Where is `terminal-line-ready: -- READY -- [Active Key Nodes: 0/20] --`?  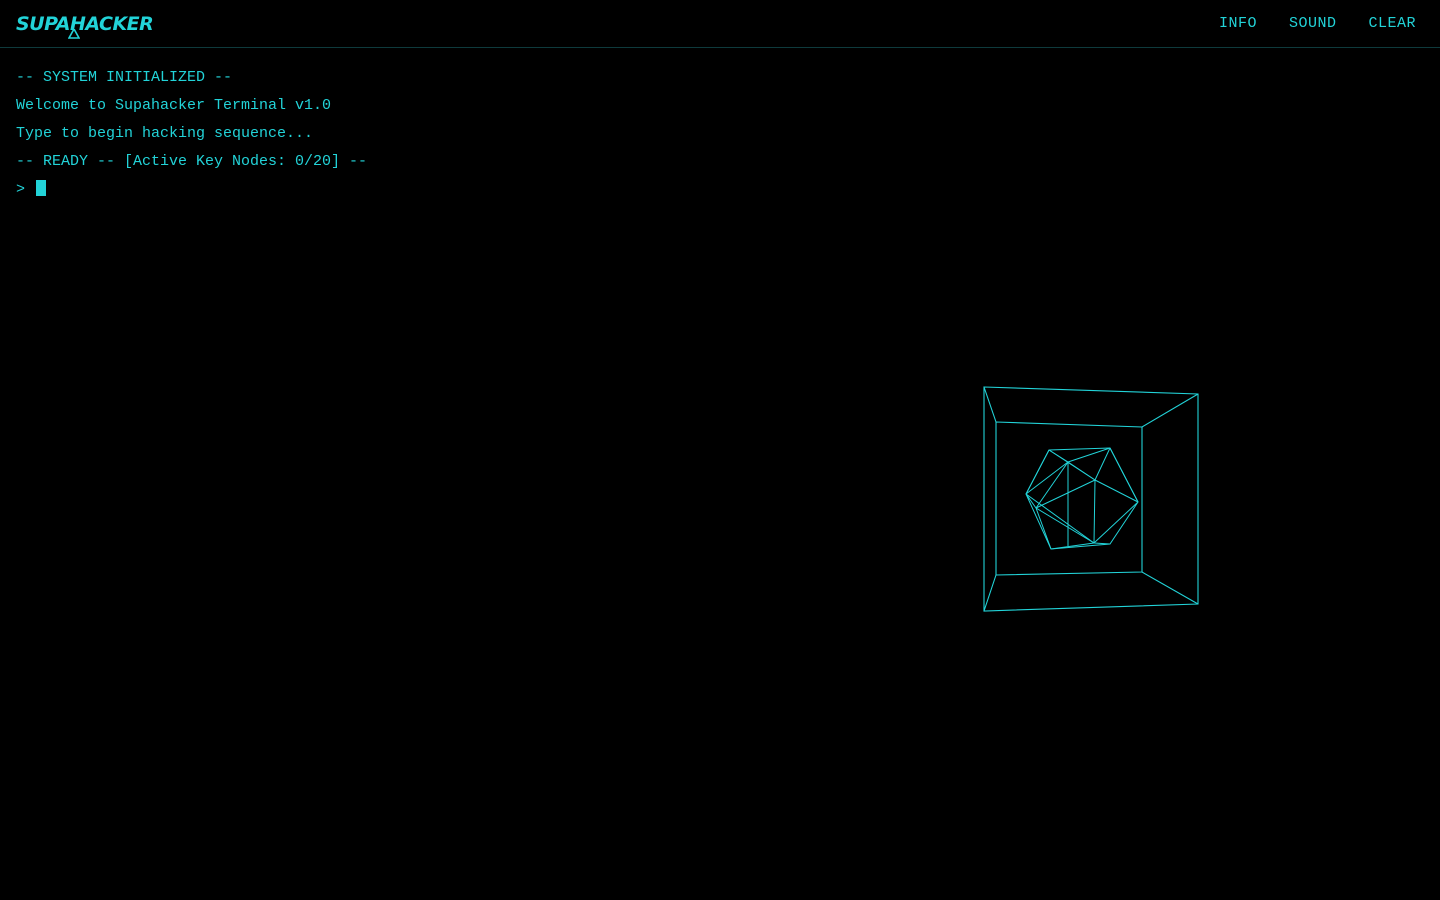 terminal-line-ready: -- READY -- [Active Key Nodes: 0/20] -- is located at coordinates (192, 161).